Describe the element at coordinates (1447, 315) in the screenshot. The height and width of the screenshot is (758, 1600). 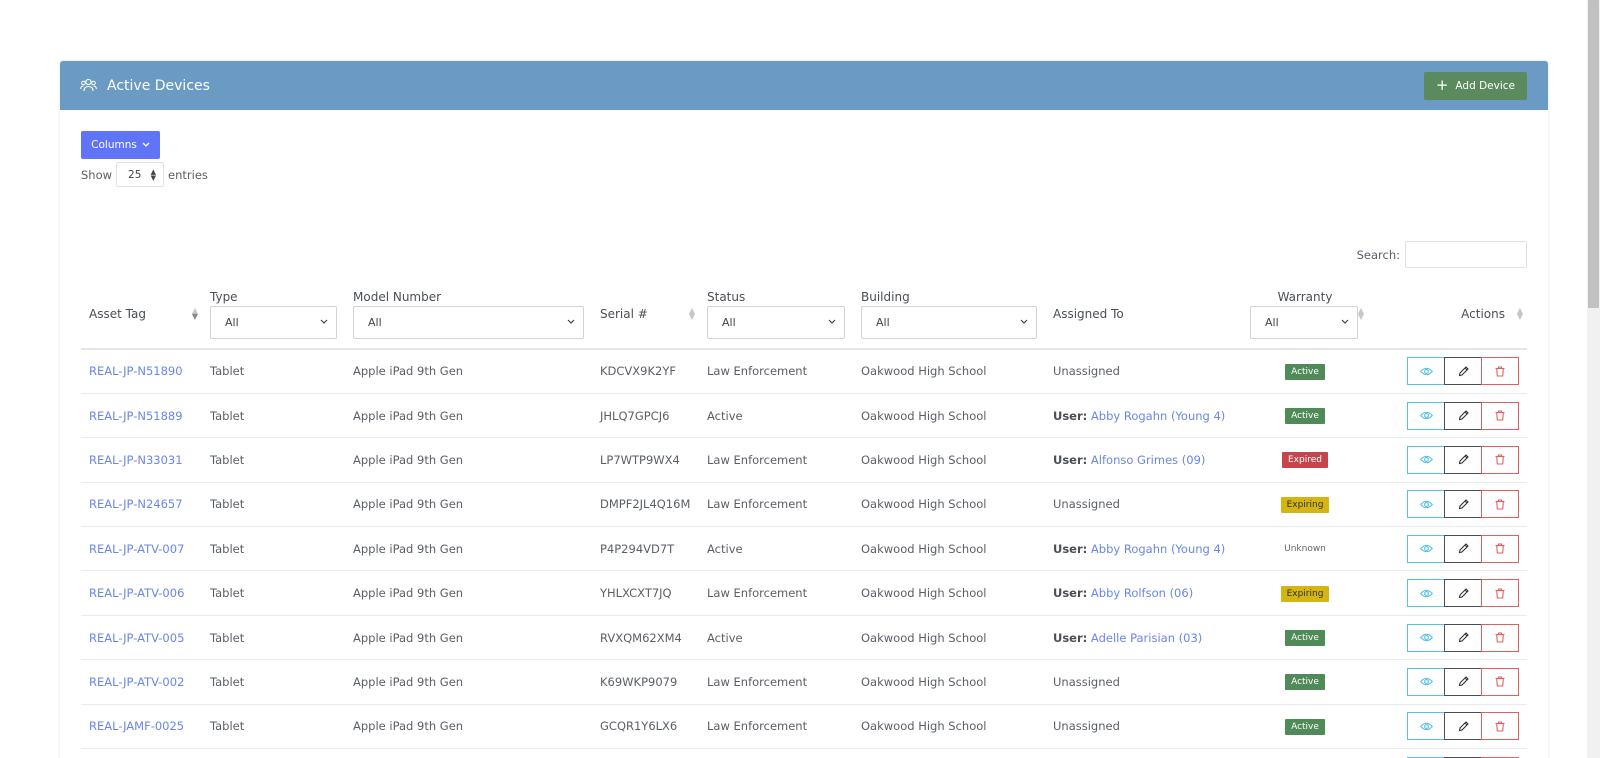
I see `col-actions: Actions ▲ ▼` at that location.